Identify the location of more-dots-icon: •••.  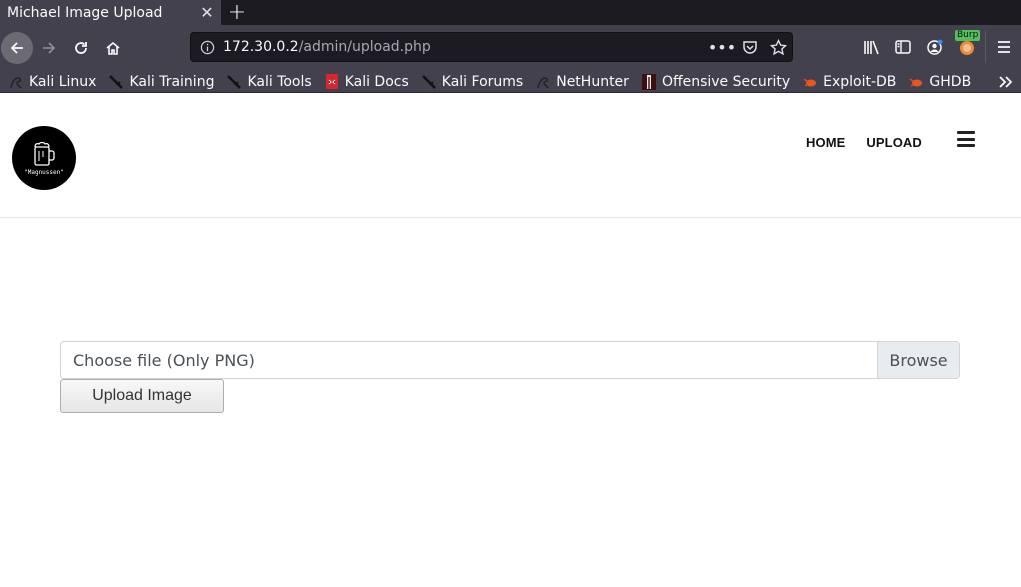
(722, 47).